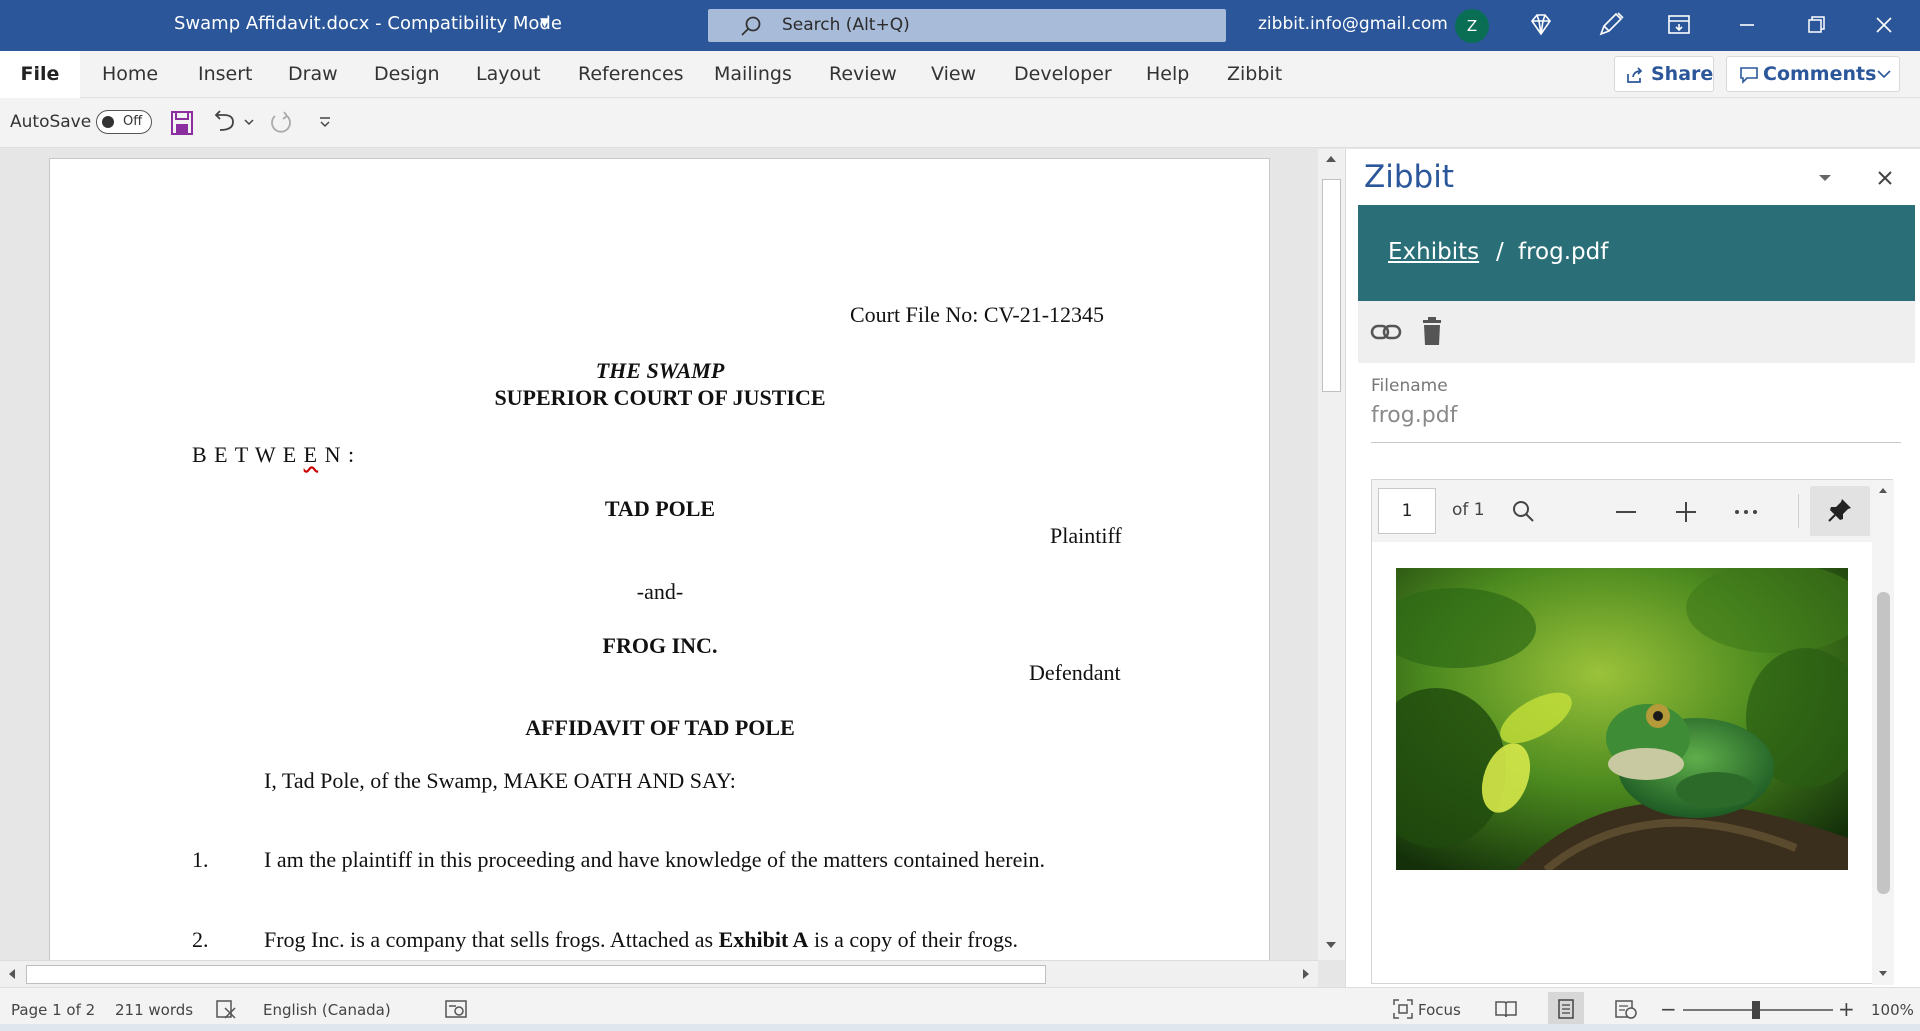 This screenshot has height=1031, width=1920. Describe the element at coordinates (631, 74) in the screenshot. I see `tab-references: References` at that location.